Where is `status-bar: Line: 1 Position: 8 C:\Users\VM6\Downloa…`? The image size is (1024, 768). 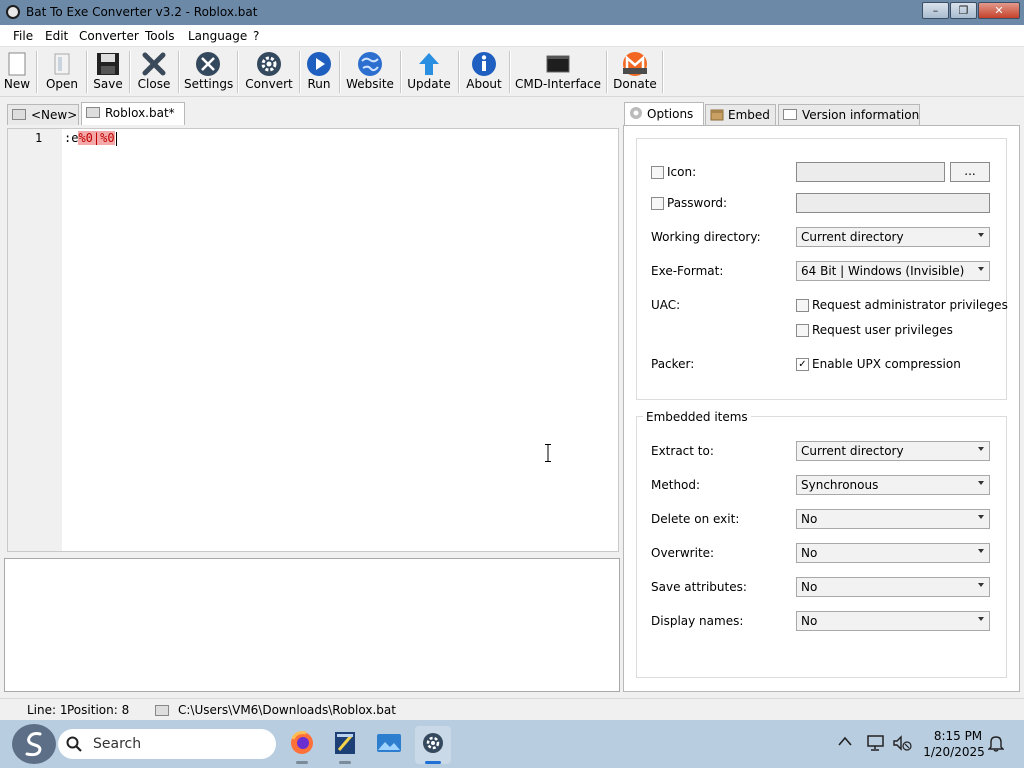
status-bar: Line: 1 Position: 8 C:\Users\VM6\Downloa… is located at coordinates (512, 709).